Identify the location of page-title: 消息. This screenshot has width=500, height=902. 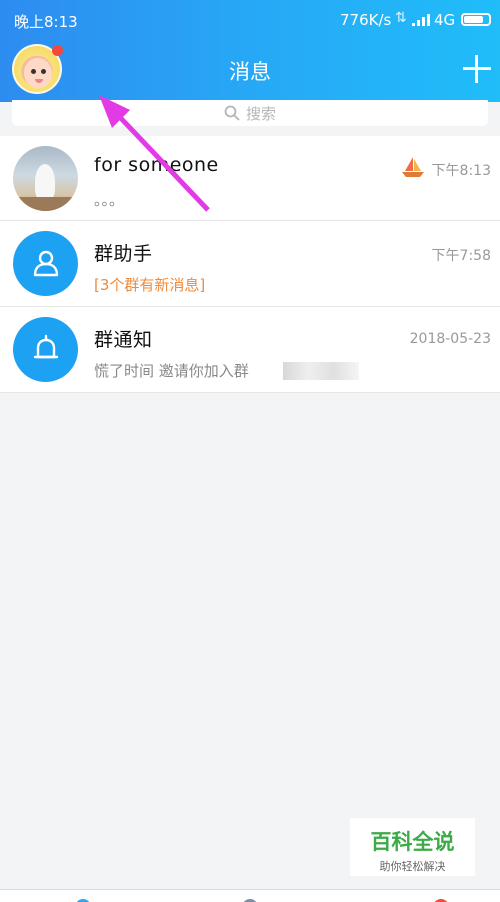
(250, 72).